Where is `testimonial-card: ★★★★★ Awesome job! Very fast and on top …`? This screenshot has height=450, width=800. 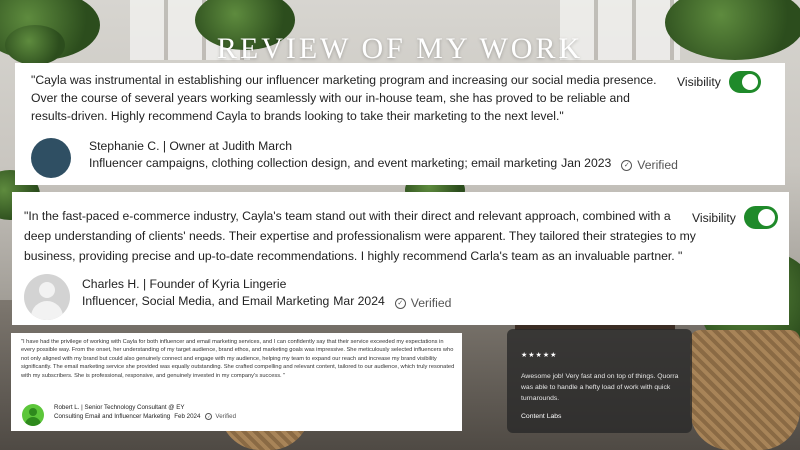
testimonial-card: ★★★★★ Awesome job! Very fast and on top … is located at coordinates (599, 381).